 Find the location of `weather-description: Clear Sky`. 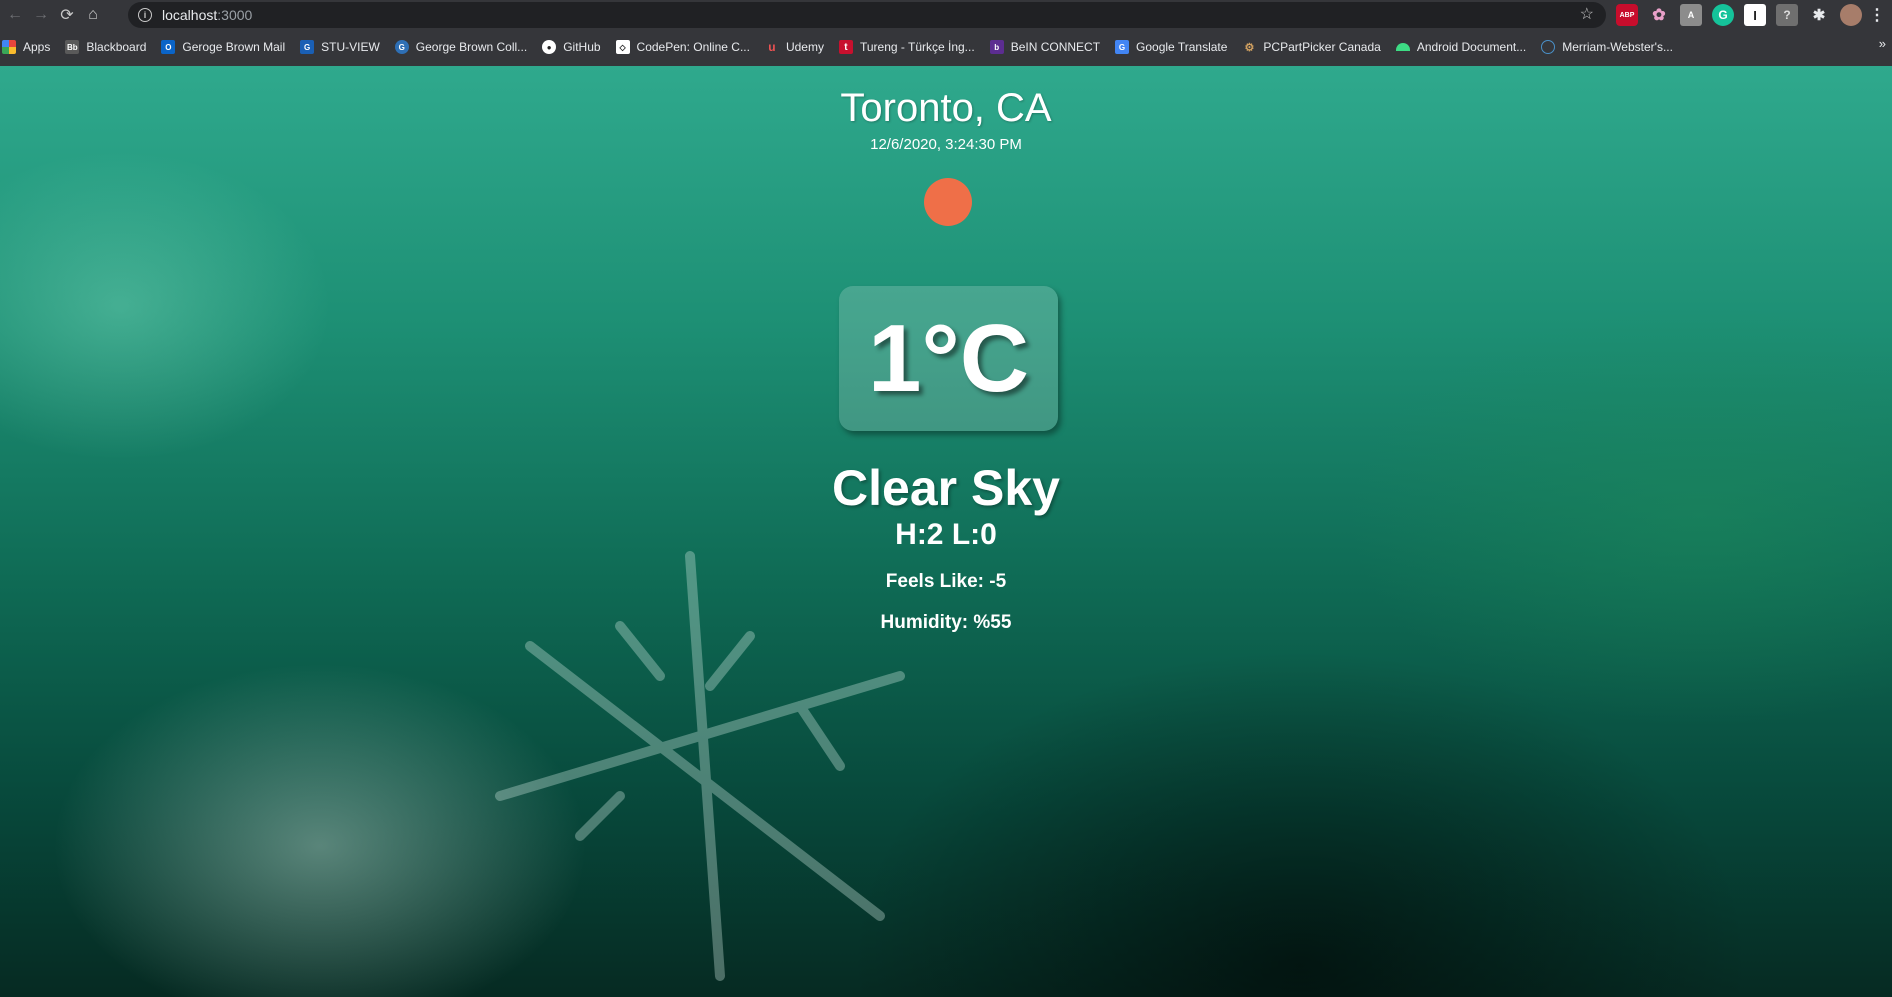

weather-description: Clear Sky is located at coordinates (946, 488).